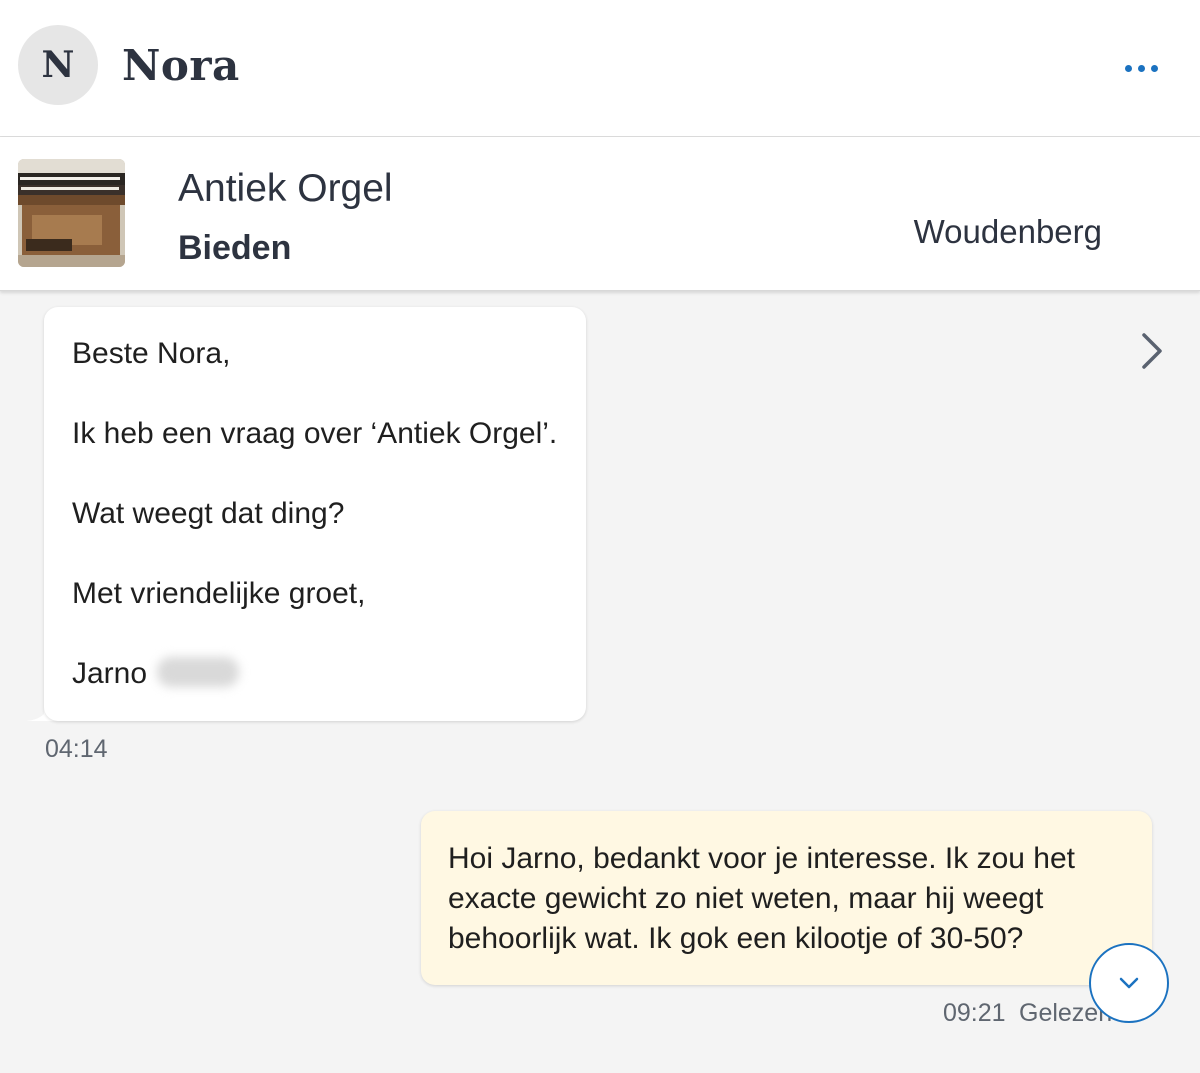 The height and width of the screenshot is (1073, 1200). Describe the element at coordinates (208, 513) in the screenshot. I see `message-line: Wat weegt dat ding?` at that location.